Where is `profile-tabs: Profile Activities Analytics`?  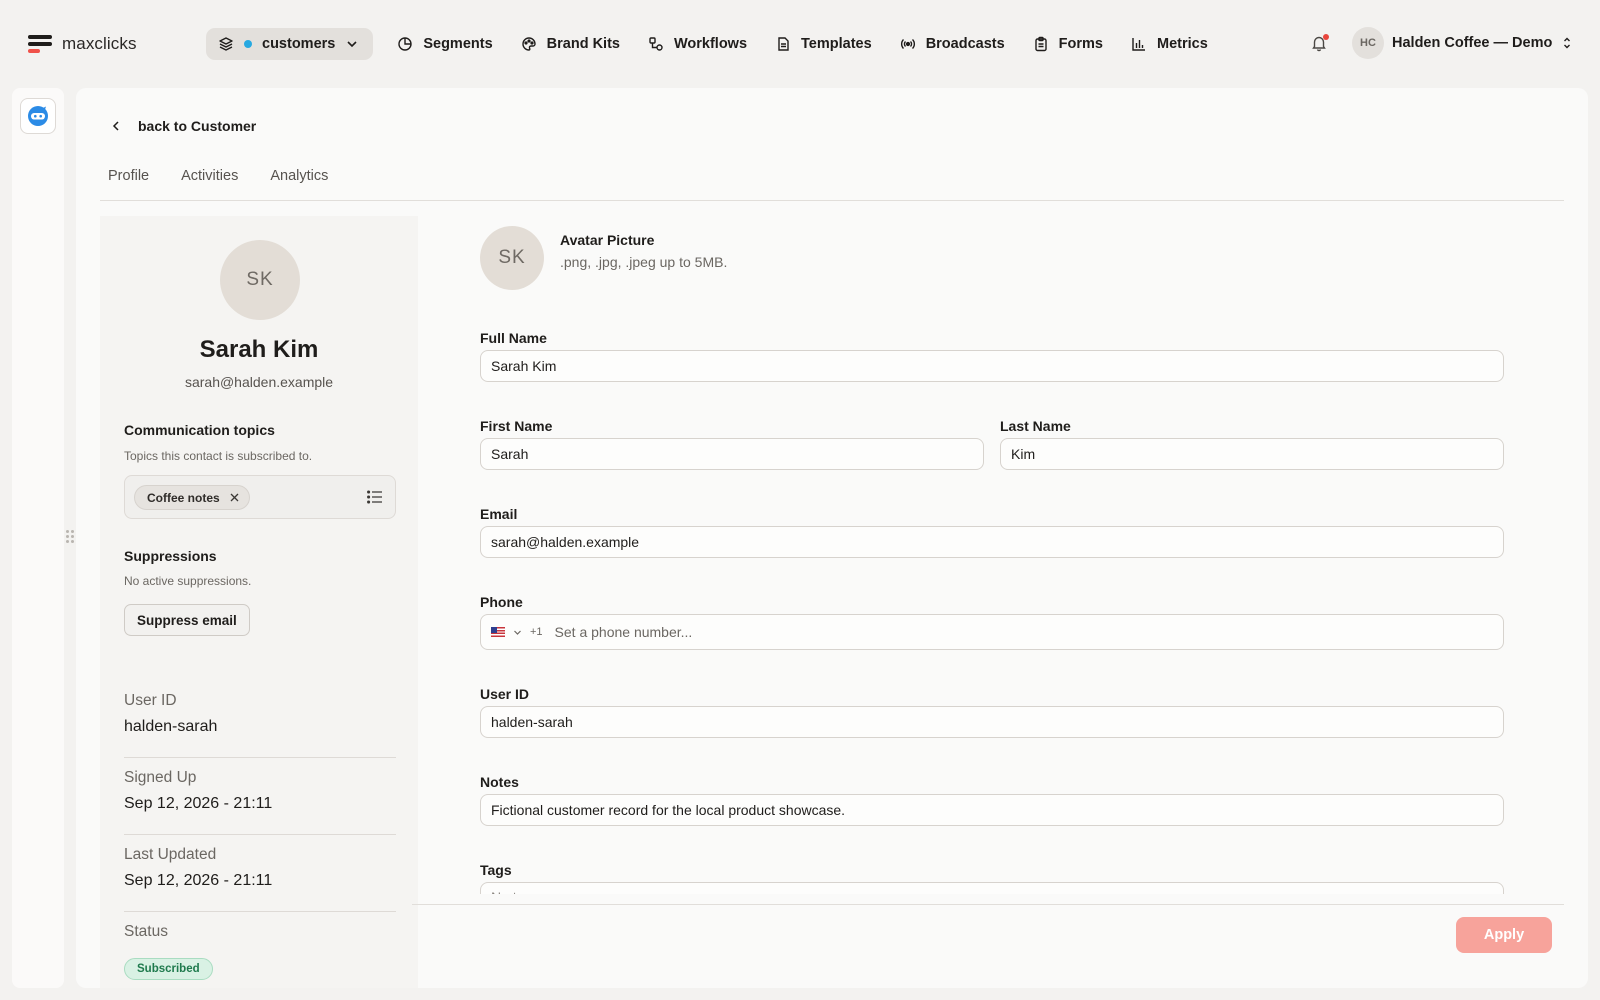 profile-tabs: Profile Activities Analytics is located at coordinates (226, 176).